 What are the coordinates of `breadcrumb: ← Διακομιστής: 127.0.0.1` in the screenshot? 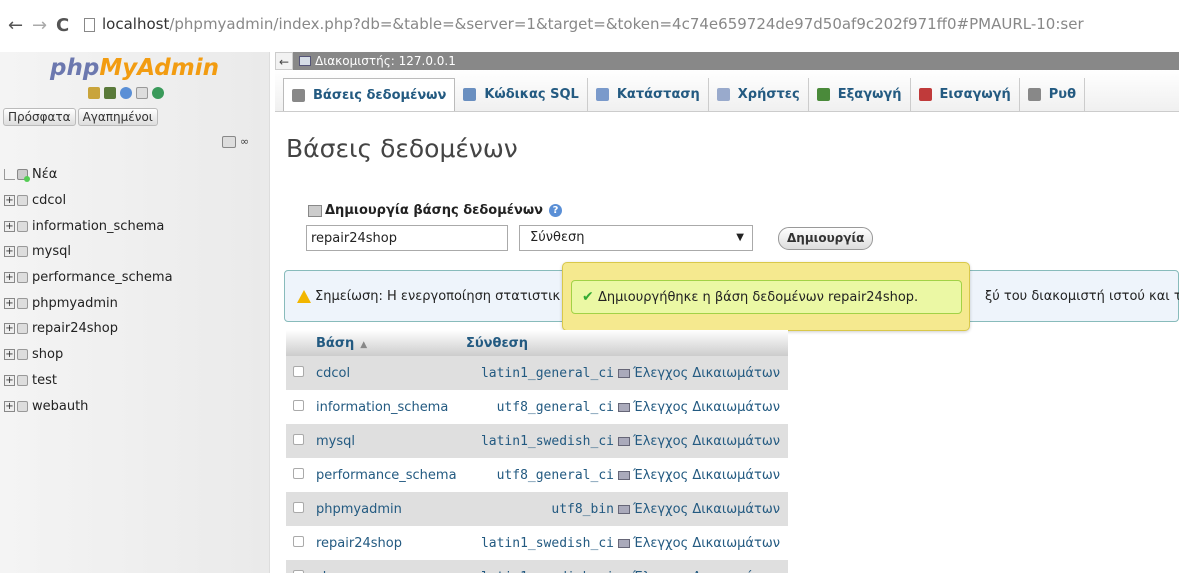 It's located at (727, 61).